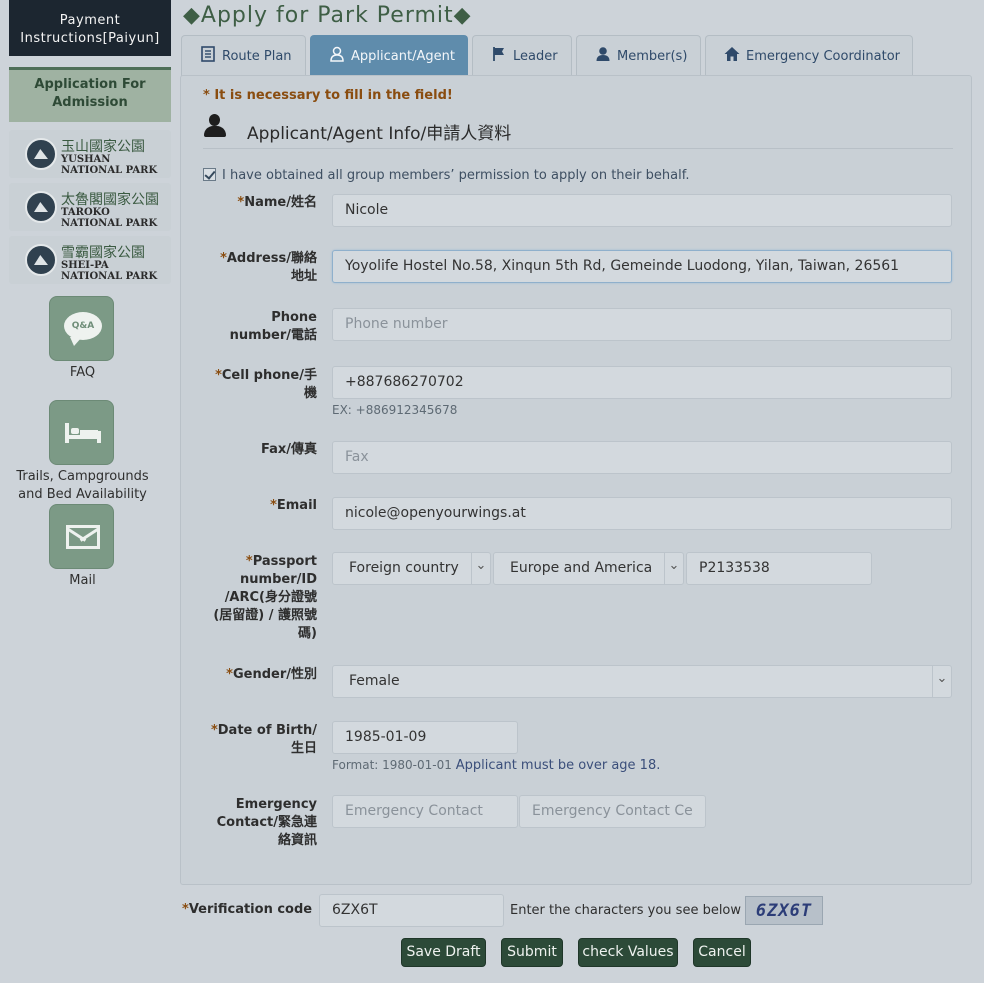 The image size is (984, 983). I want to click on passport-label-text2: number/ID, so click(278, 579).